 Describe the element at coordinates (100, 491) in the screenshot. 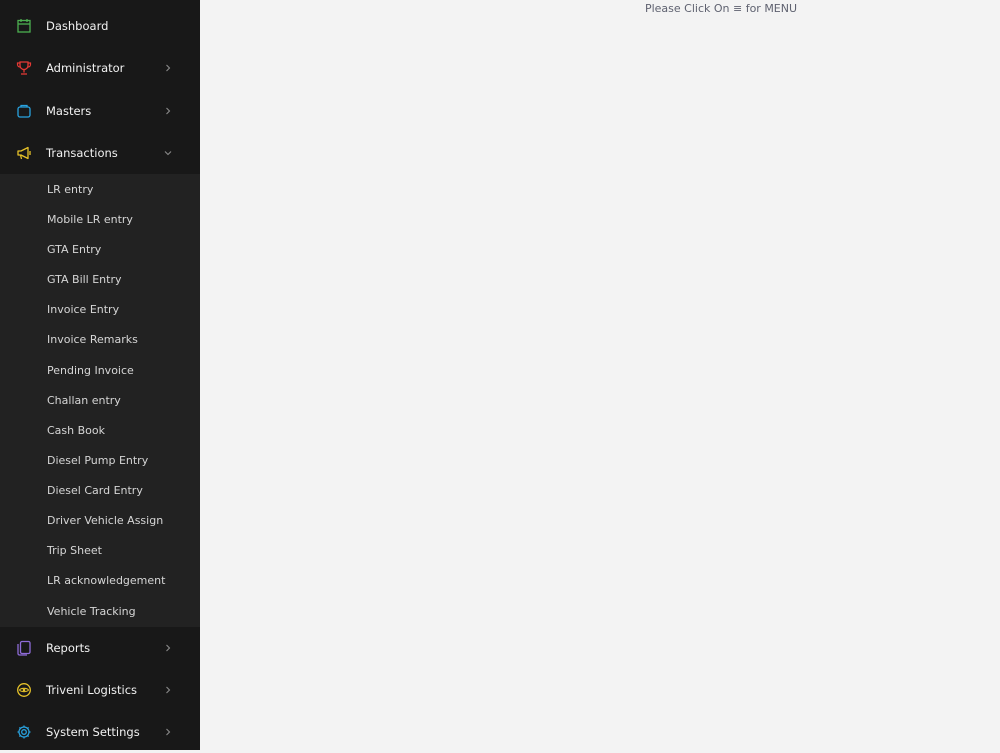

I see `submenu-item-diesel-card-entry: Diesel Card Entry` at that location.